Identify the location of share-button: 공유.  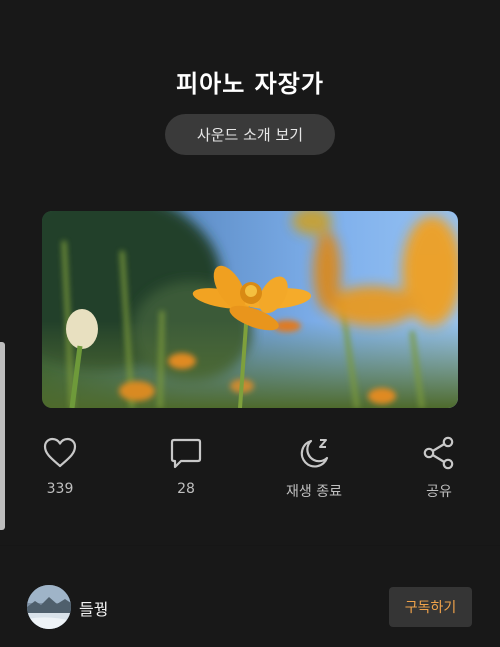
(439, 468).